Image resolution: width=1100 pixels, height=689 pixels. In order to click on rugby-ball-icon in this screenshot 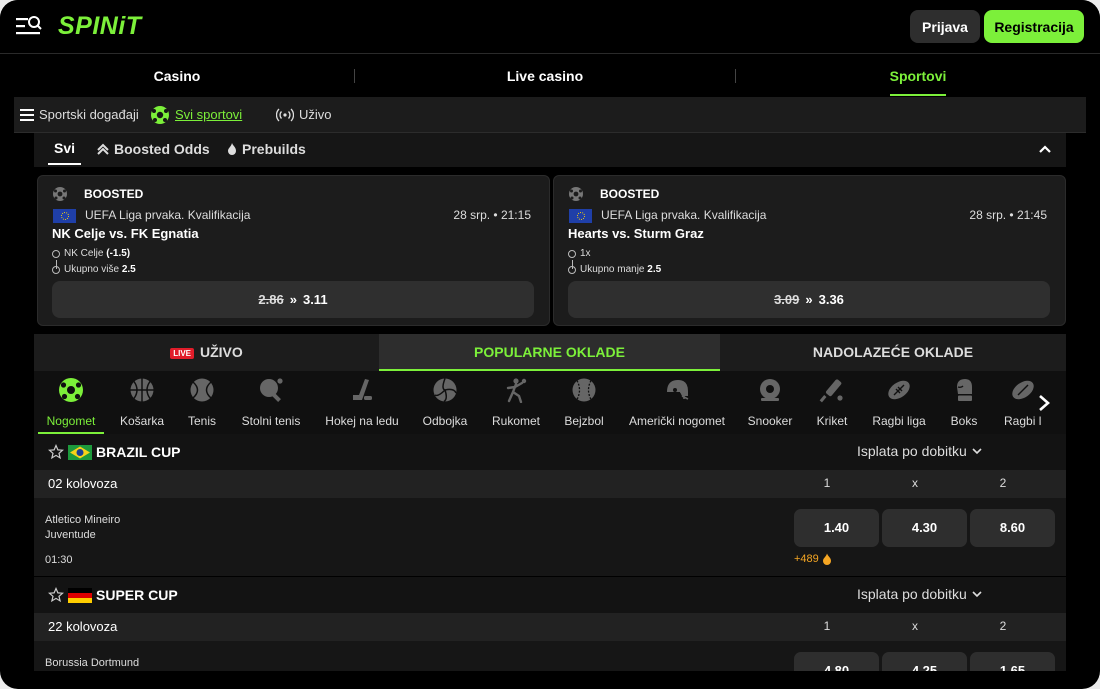, I will do `click(1023, 390)`.